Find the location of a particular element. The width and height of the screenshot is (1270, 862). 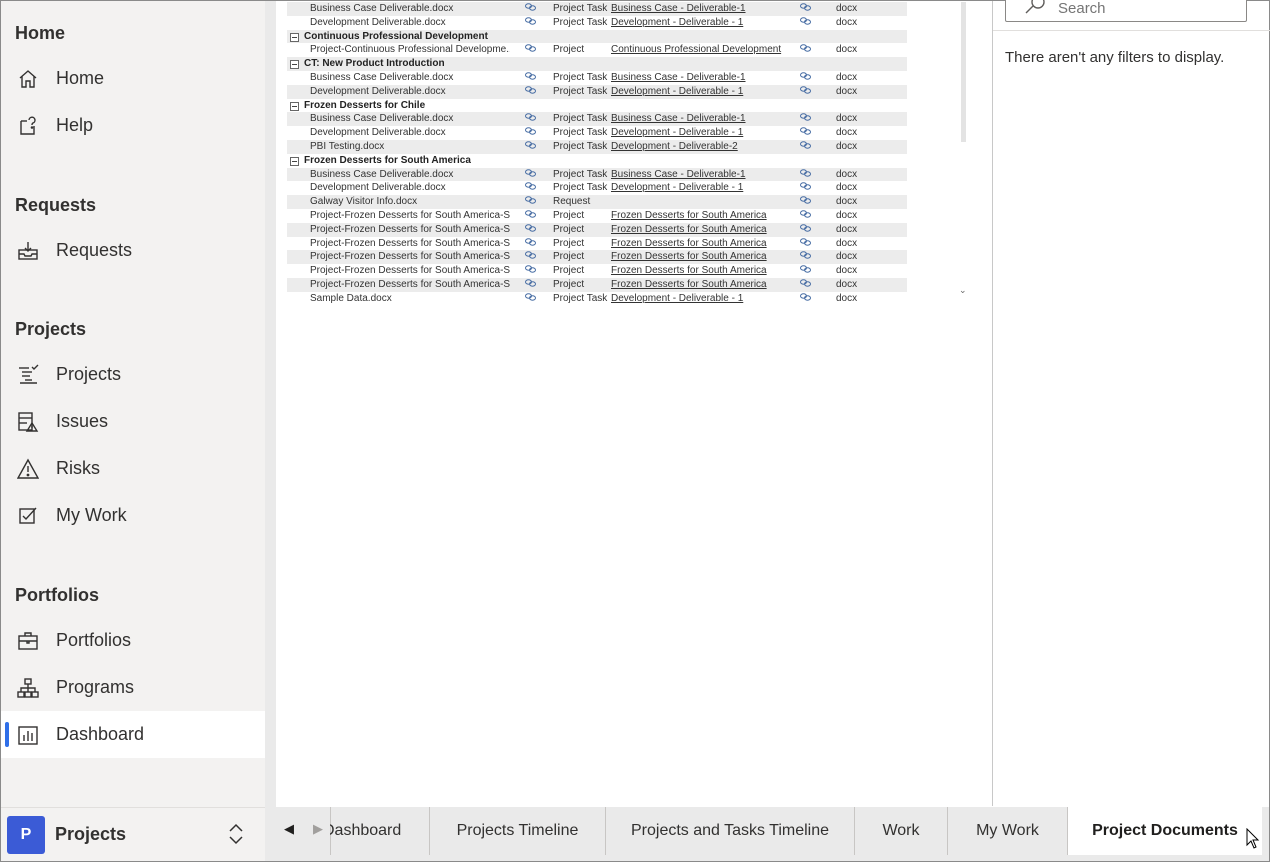

filters-empty-message: There aren't any filters to display. is located at coordinates (1115, 57).